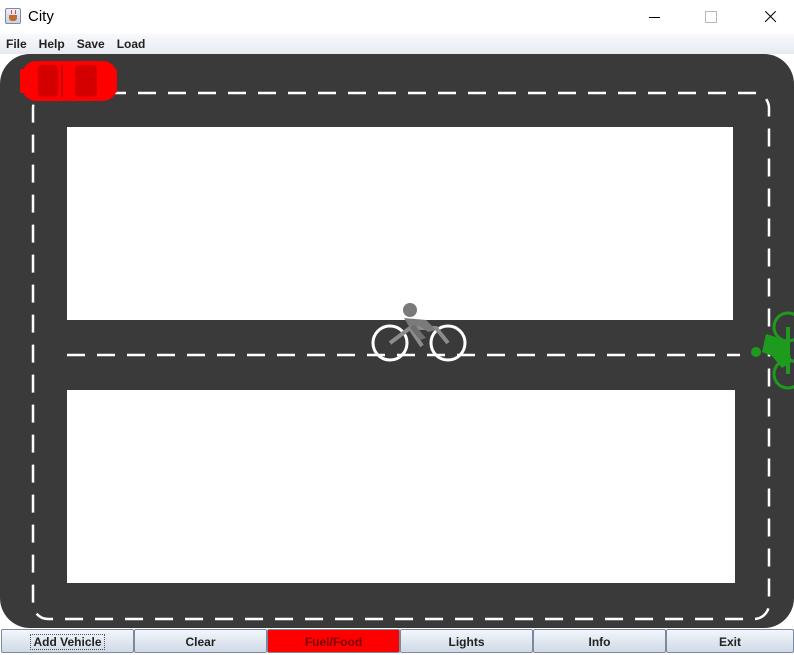 Image resolution: width=794 pixels, height=655 pixels. Describe the element at coordinates (41, 16) in the screenshot. I see `window-title: City` at that location.